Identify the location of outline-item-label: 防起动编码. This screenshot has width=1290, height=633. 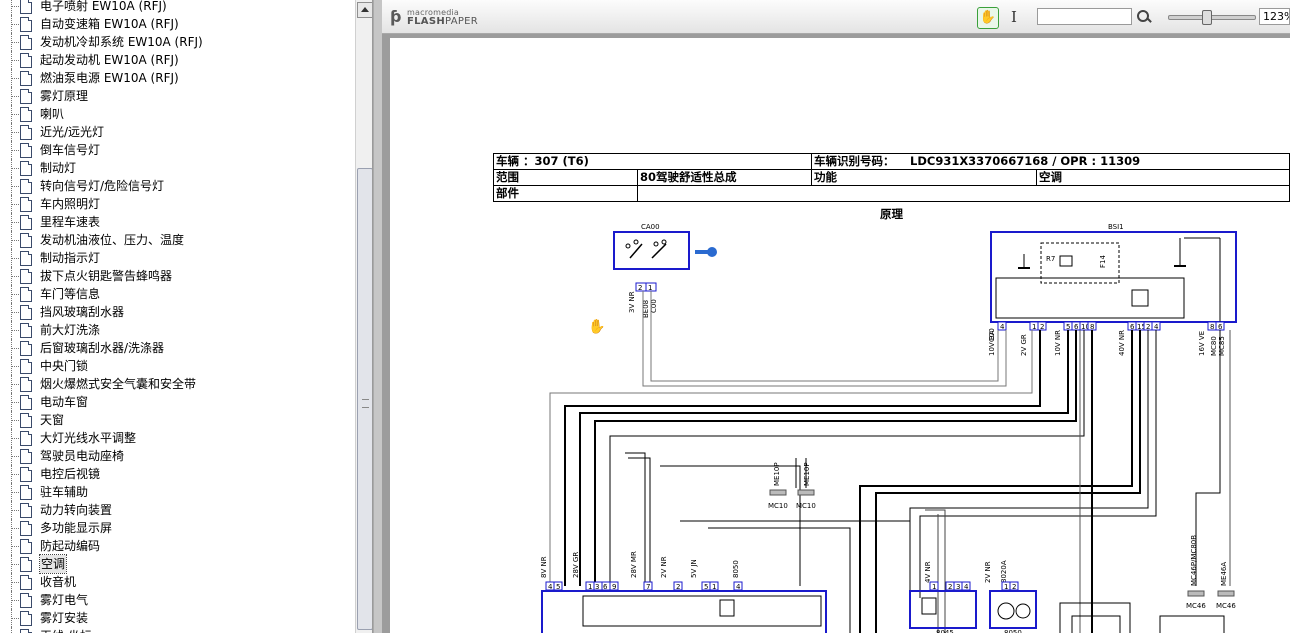
(70, 546).